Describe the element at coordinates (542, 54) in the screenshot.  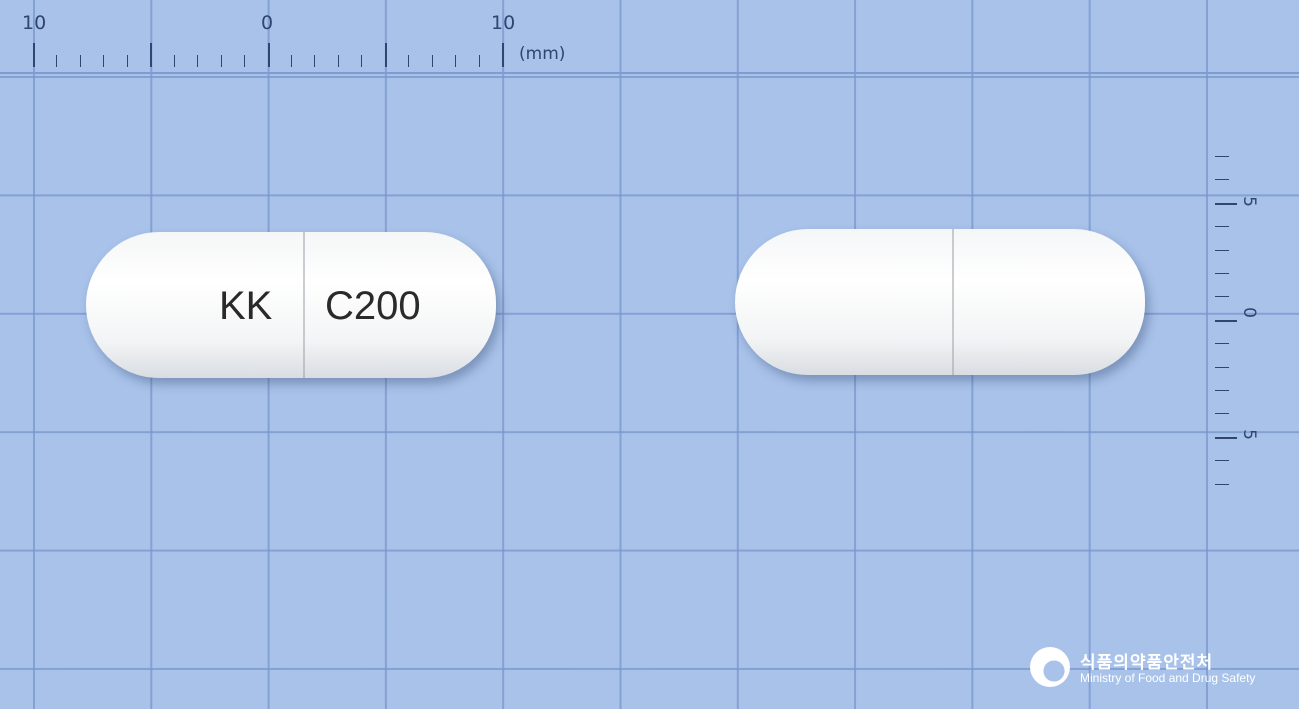
I see `ruler-unit-label: (mm)` at that location.